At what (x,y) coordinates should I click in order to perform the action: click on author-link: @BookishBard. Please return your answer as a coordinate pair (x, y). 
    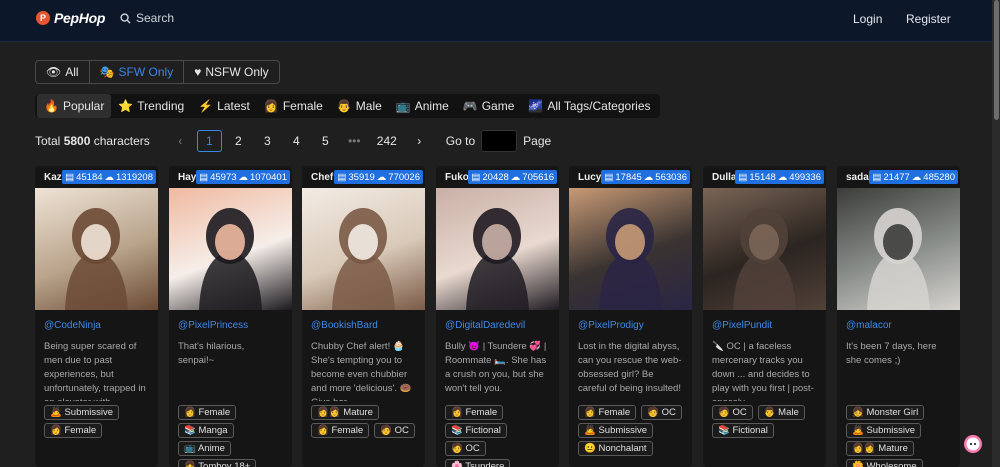
    Looking at the image, I should click on (363, 320).